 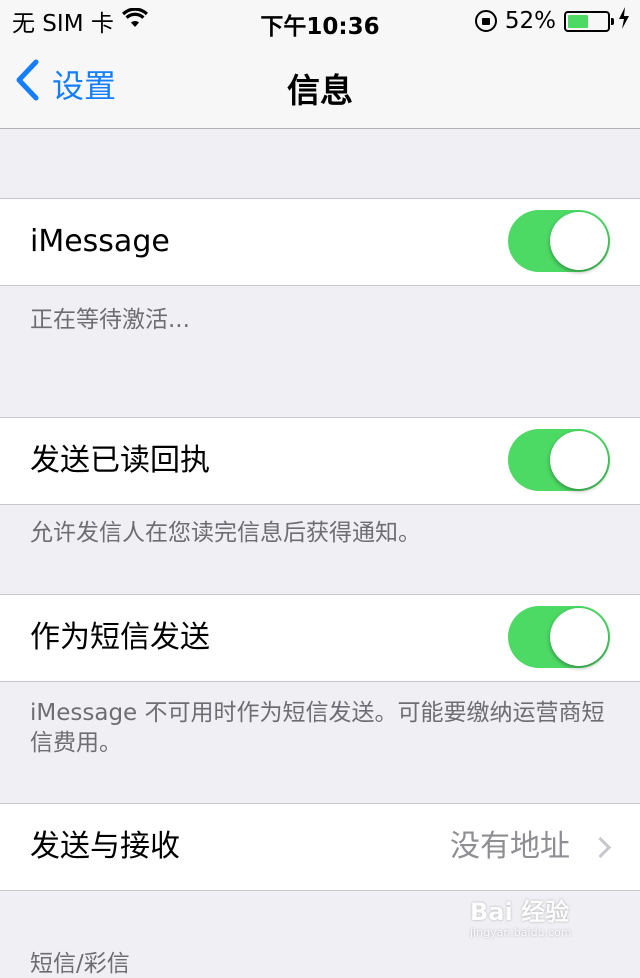 What do you see at coordinates (105, 846) in the screenshot?
I see `send-receive-label: 发送与接收` at bounding box center [105, 846].